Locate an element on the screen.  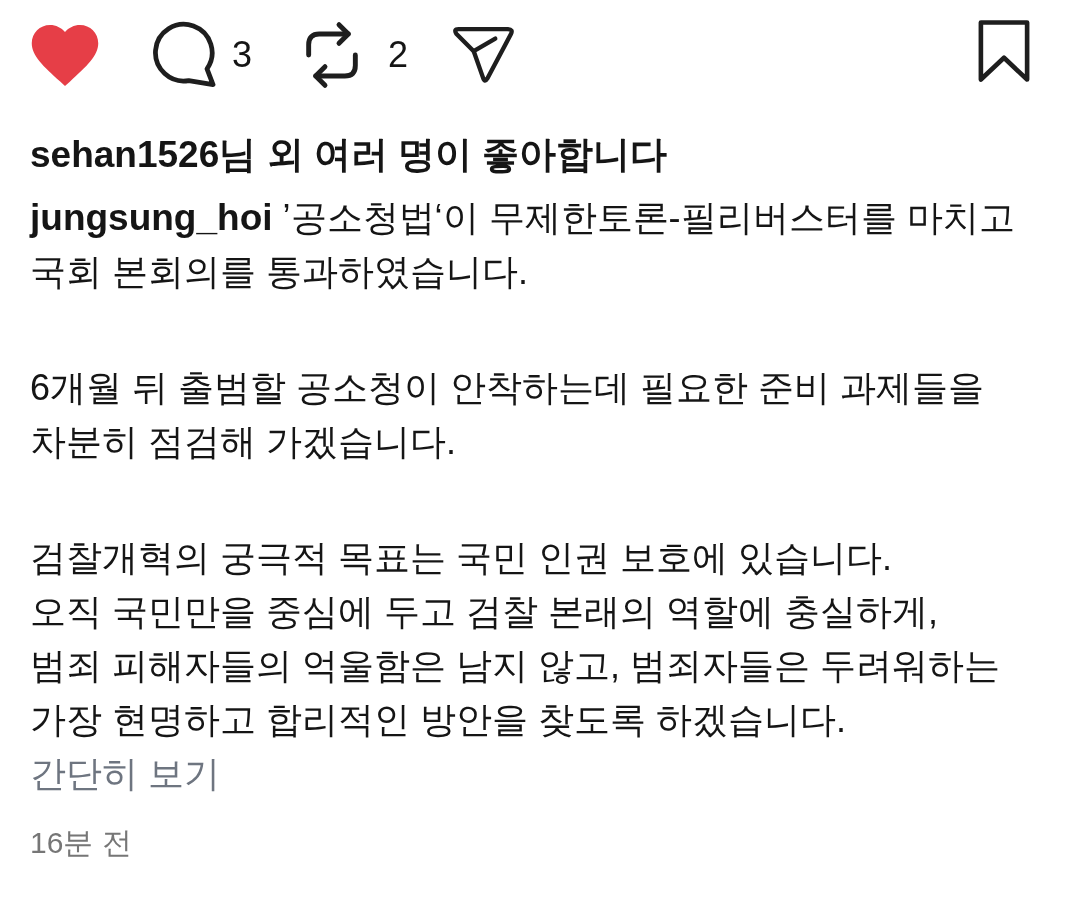
bookmark-icon is located at coordinates (1004, 51).